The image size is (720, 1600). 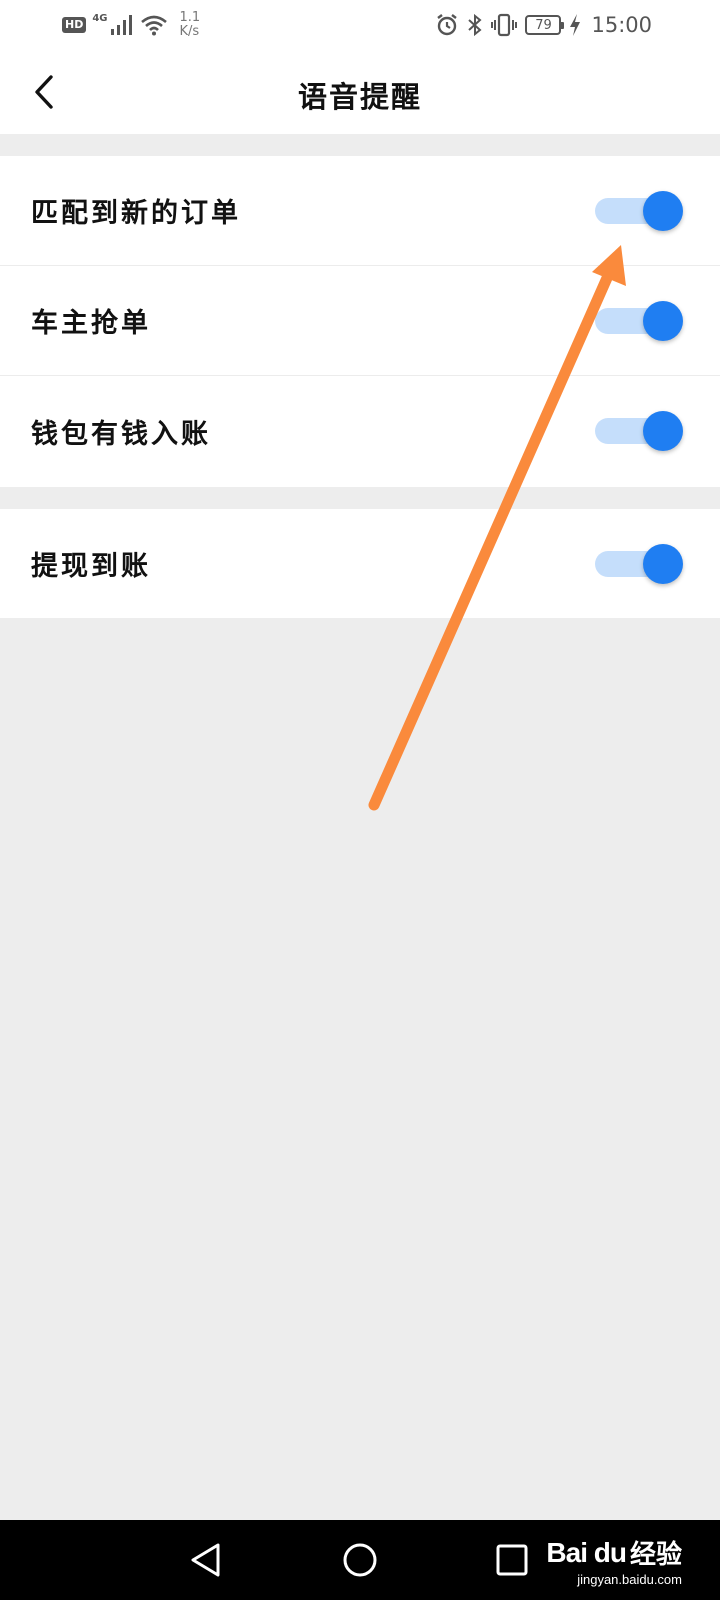 I want to click on vibrate-icon, so click(x=504, y=25).